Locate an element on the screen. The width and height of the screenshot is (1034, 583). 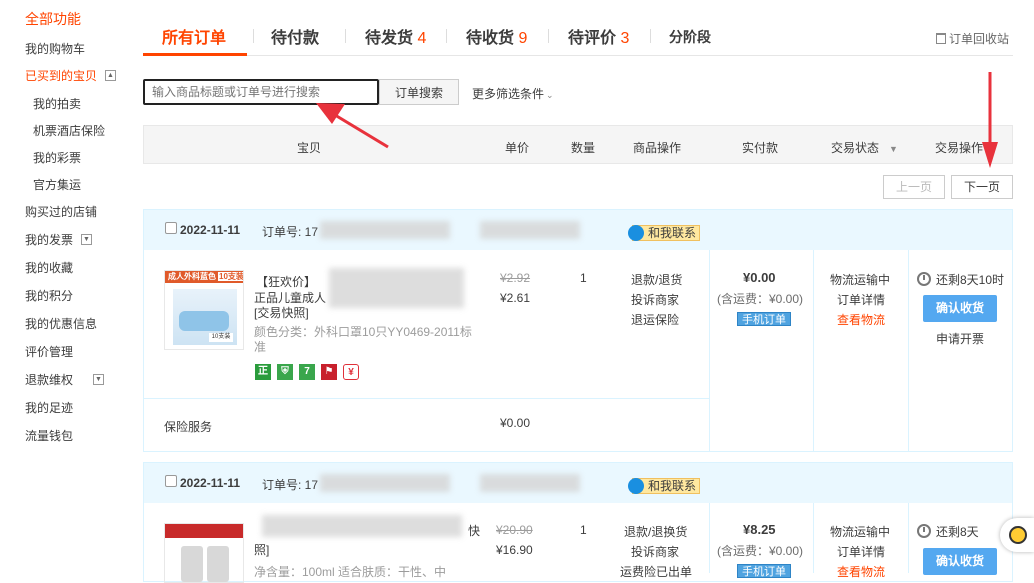
annotation-overlay is located at coordinates (657, 120).